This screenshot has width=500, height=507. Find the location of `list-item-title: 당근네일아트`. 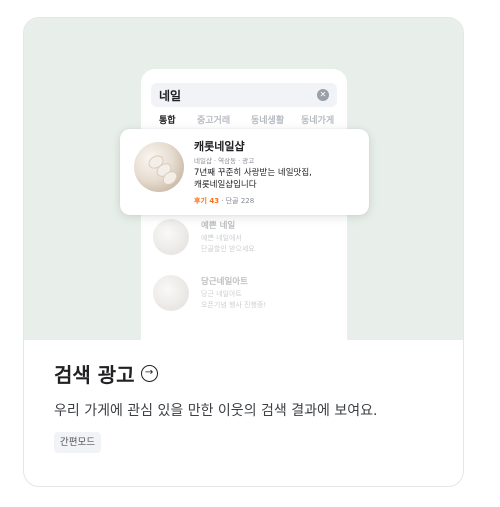

list-item-title: 당근네일아트 is located at coordinates (224, 282).